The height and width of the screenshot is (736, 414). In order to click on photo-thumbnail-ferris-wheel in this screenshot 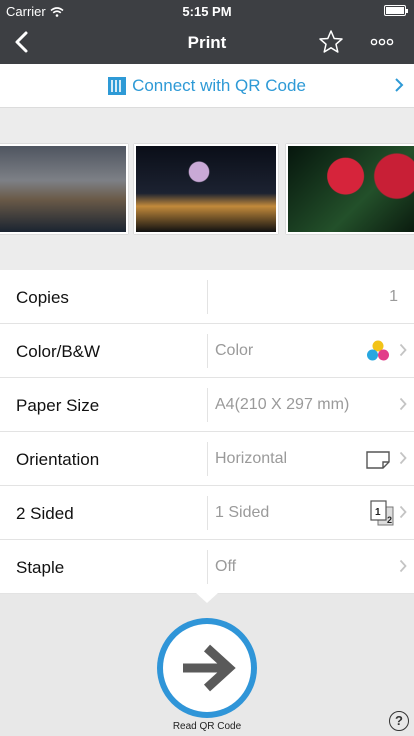, I will do `click(206, 189)`.